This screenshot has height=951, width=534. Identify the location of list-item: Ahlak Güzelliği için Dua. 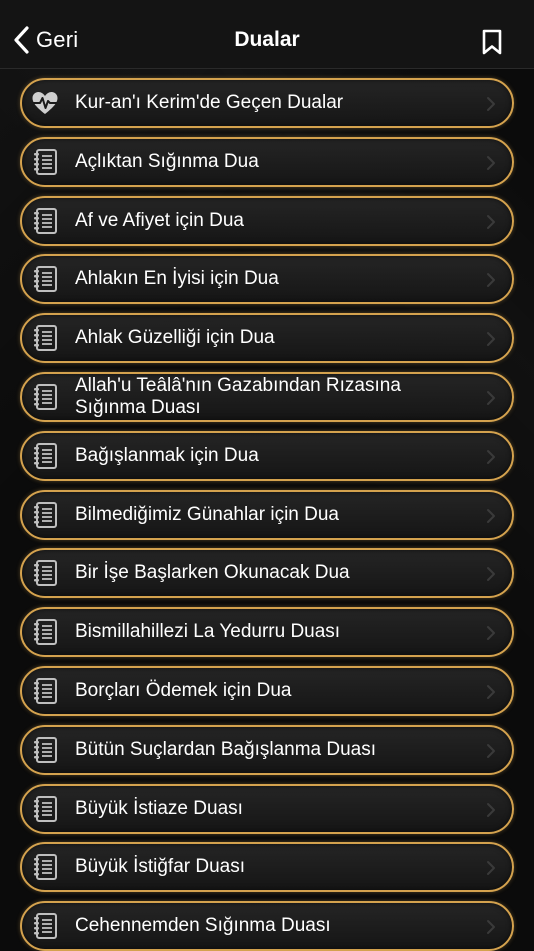
(267, 338).